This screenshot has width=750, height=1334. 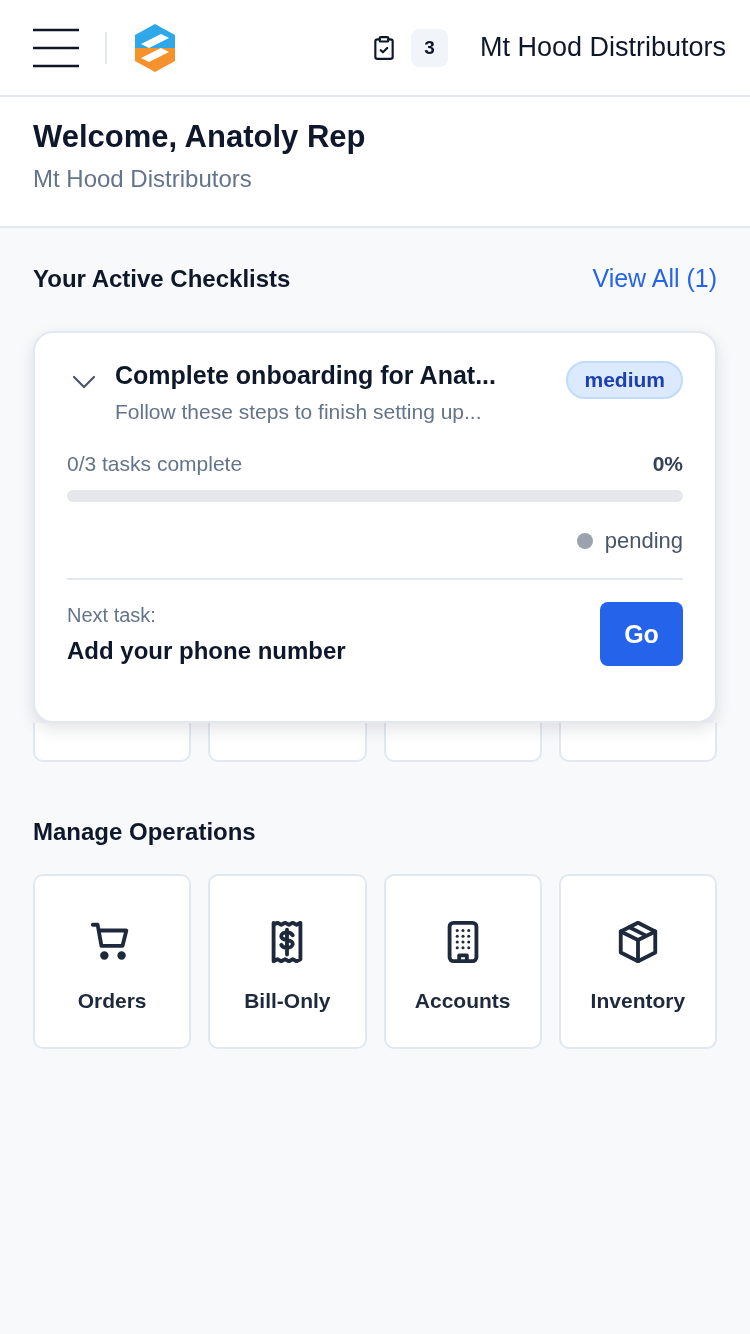 What do you see at coordinates (624, 380) in the screenshot?
I see `priority-tag: medium` at bounding box center [624, 380].